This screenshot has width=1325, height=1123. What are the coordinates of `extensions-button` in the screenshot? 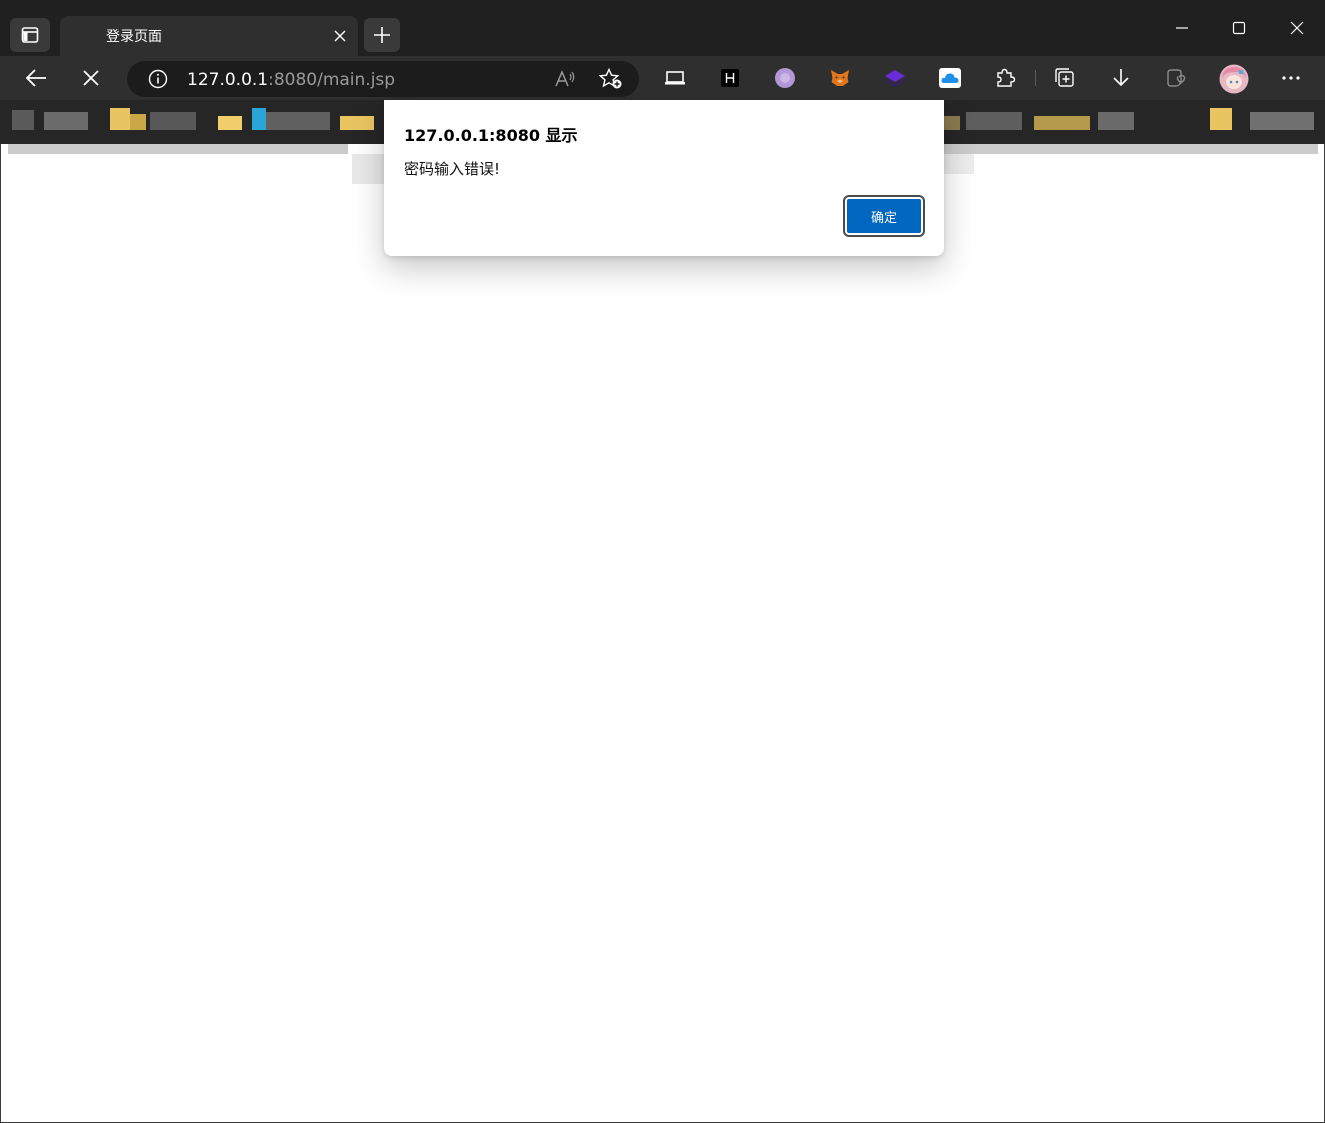 It's located at (1005, 78).